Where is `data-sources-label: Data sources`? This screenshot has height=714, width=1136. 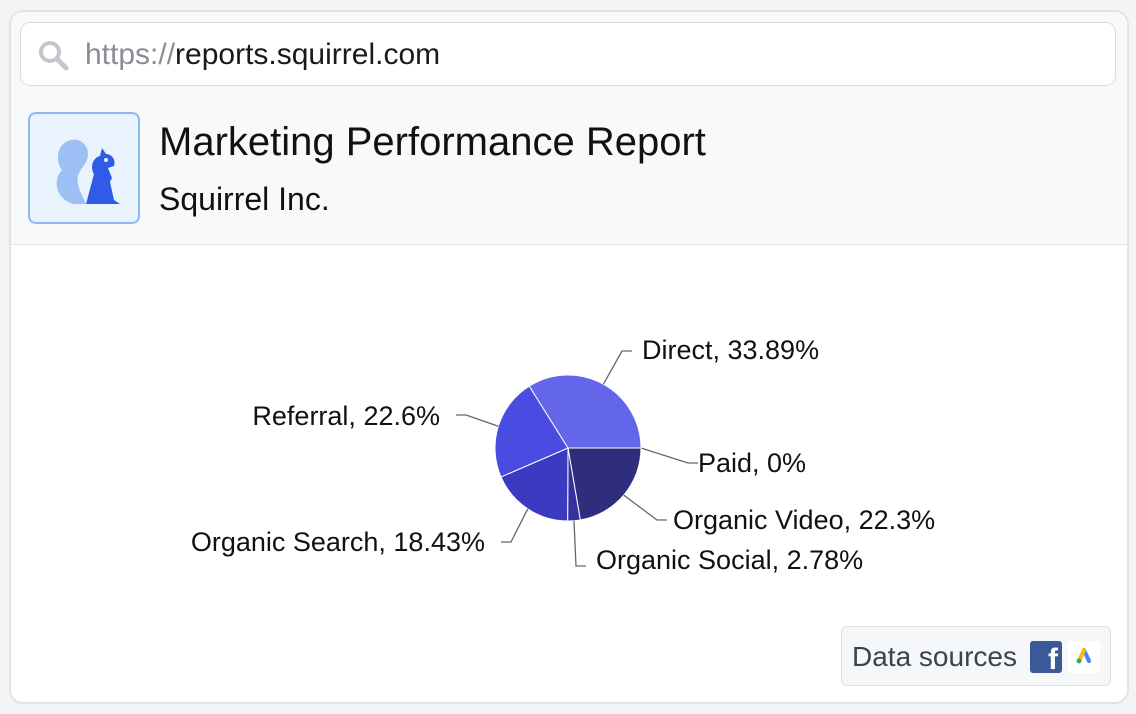
data-sources-label: Data sources is located at coordinates (934, 656).